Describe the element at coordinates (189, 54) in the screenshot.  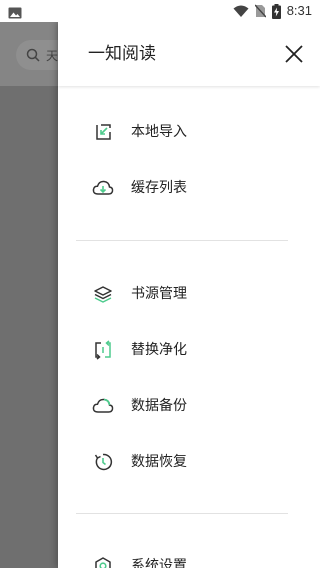
I see `drawer-header: 一知阅读` at that location.